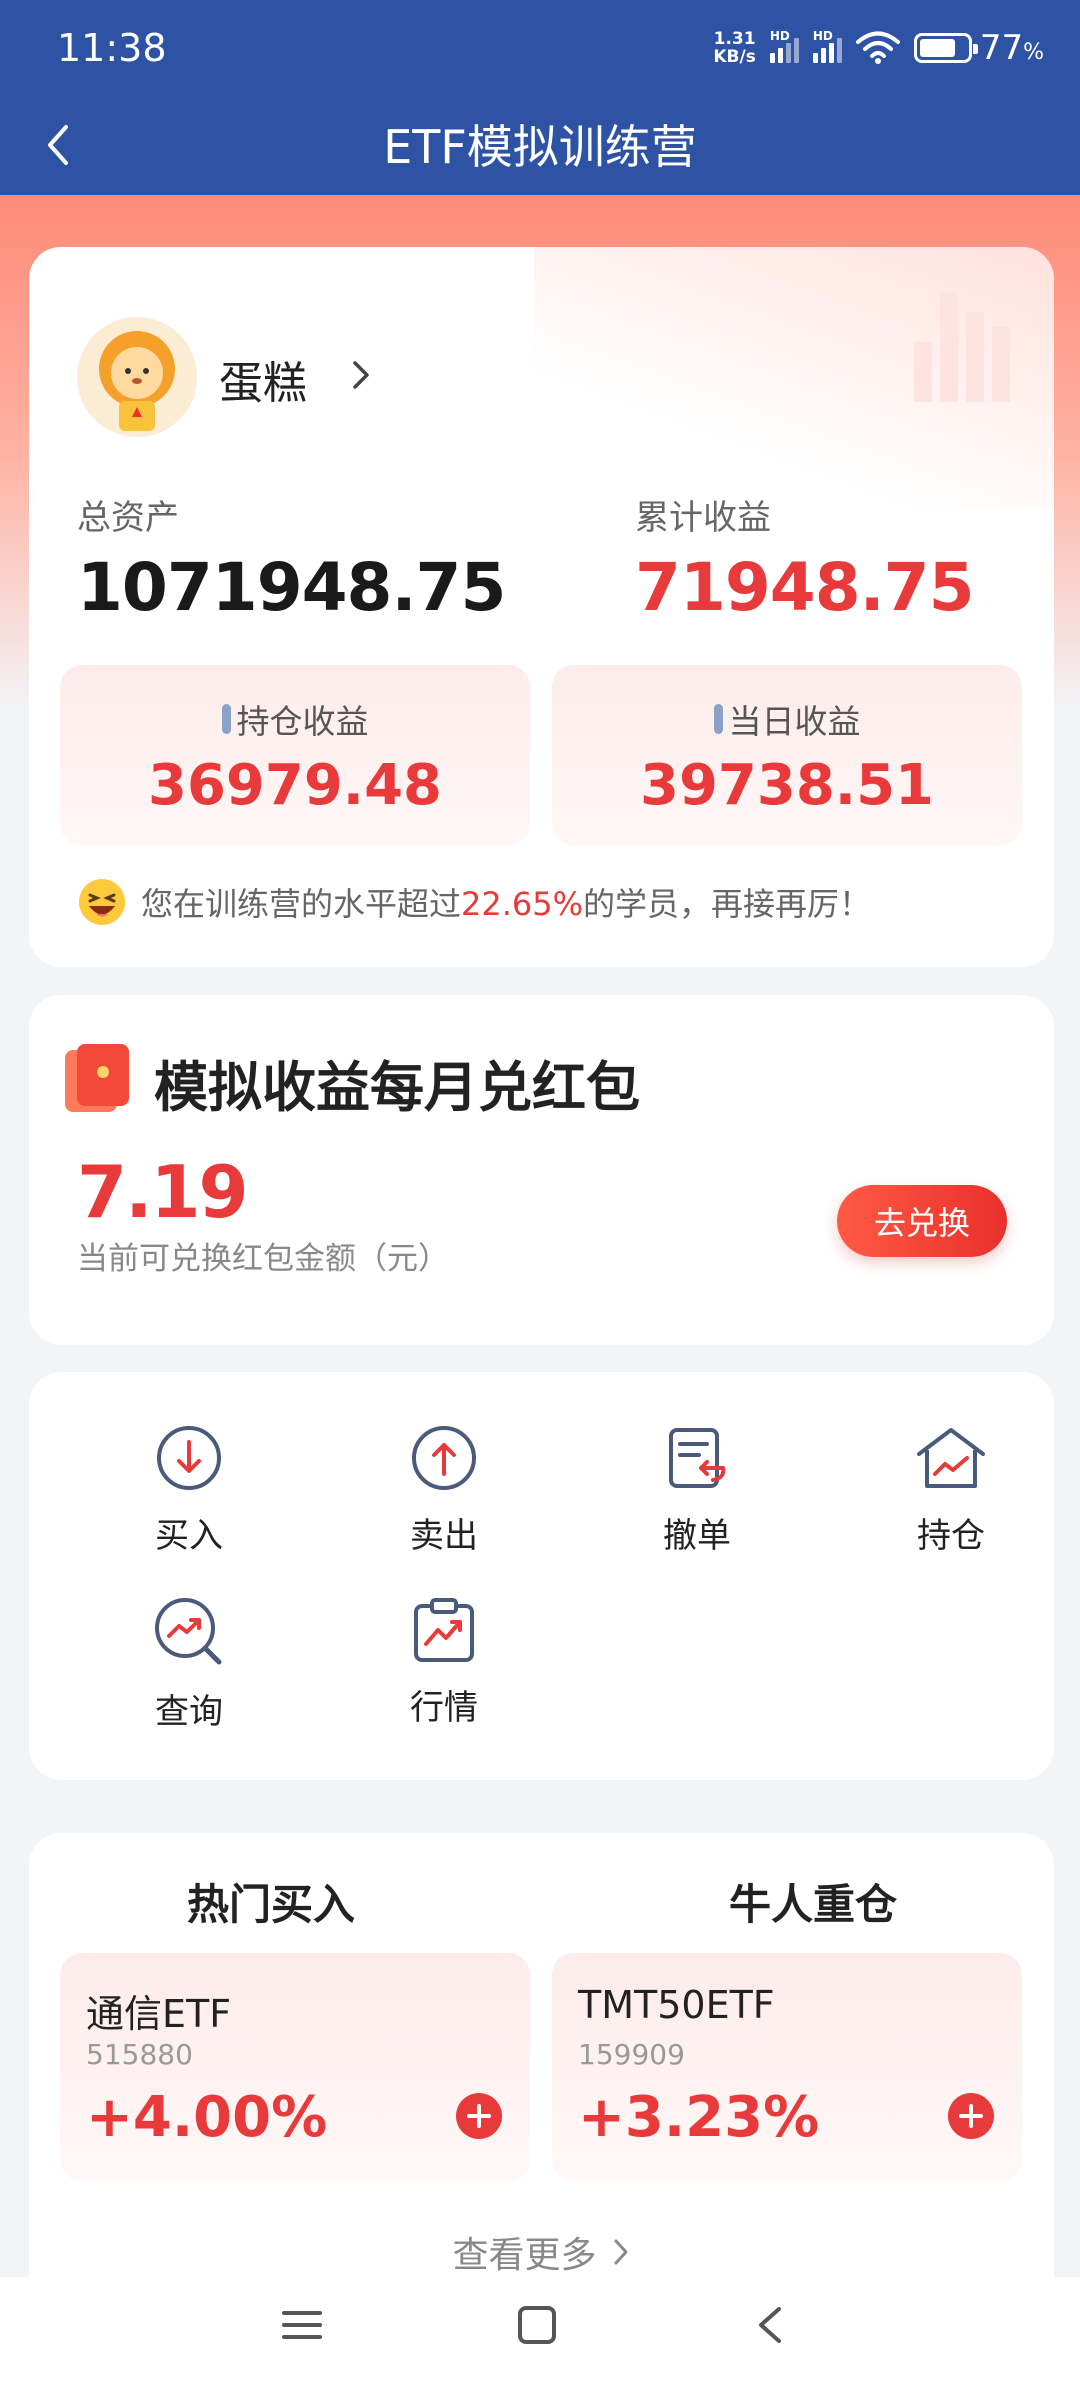 The height and width of the screenshot is (2400, 1080). What do you see at coordinates (631, 2054) in the screenshot?
I see `etf-code: 159909` at bounding box center [631, 2054].